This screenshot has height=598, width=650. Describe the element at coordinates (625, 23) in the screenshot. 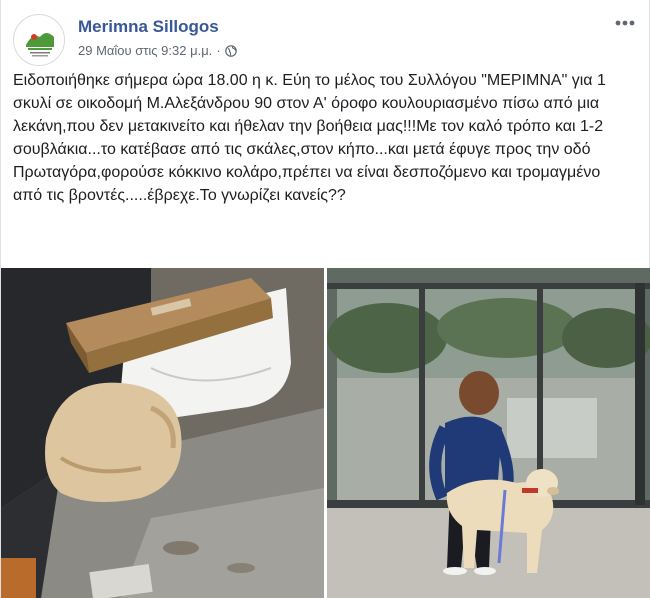

I see `more-horizontal-icon` at that location.